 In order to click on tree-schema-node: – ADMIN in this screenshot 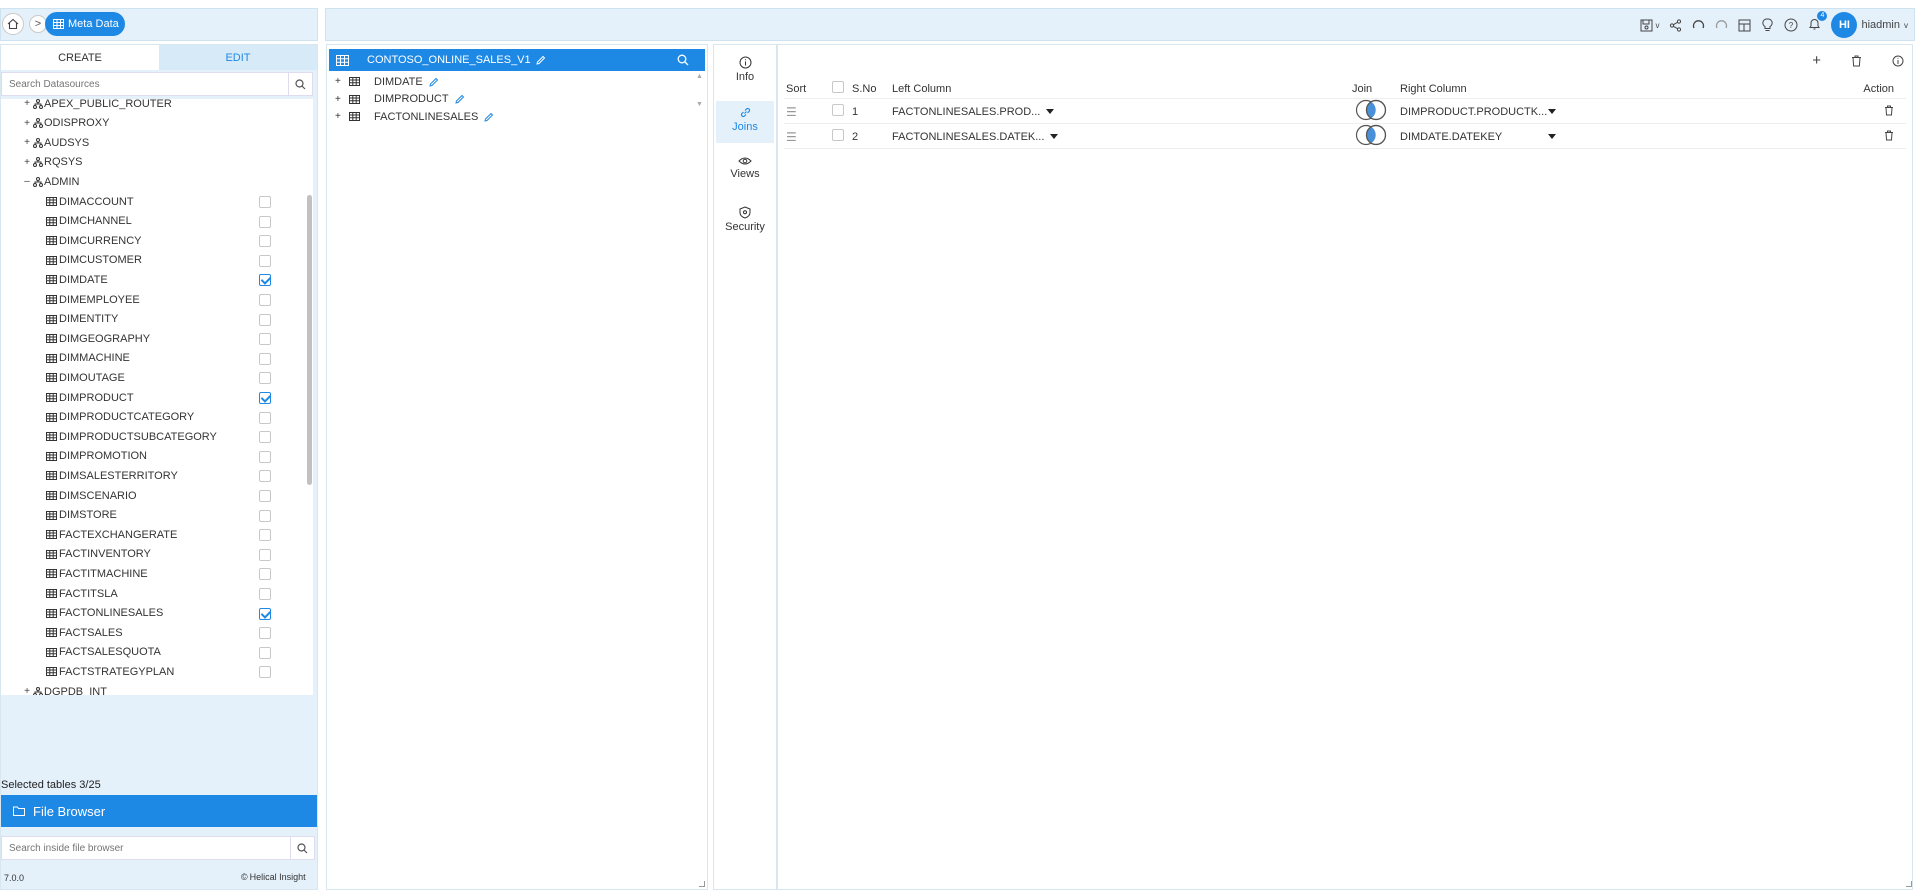, I will do `click(50, 181)`.